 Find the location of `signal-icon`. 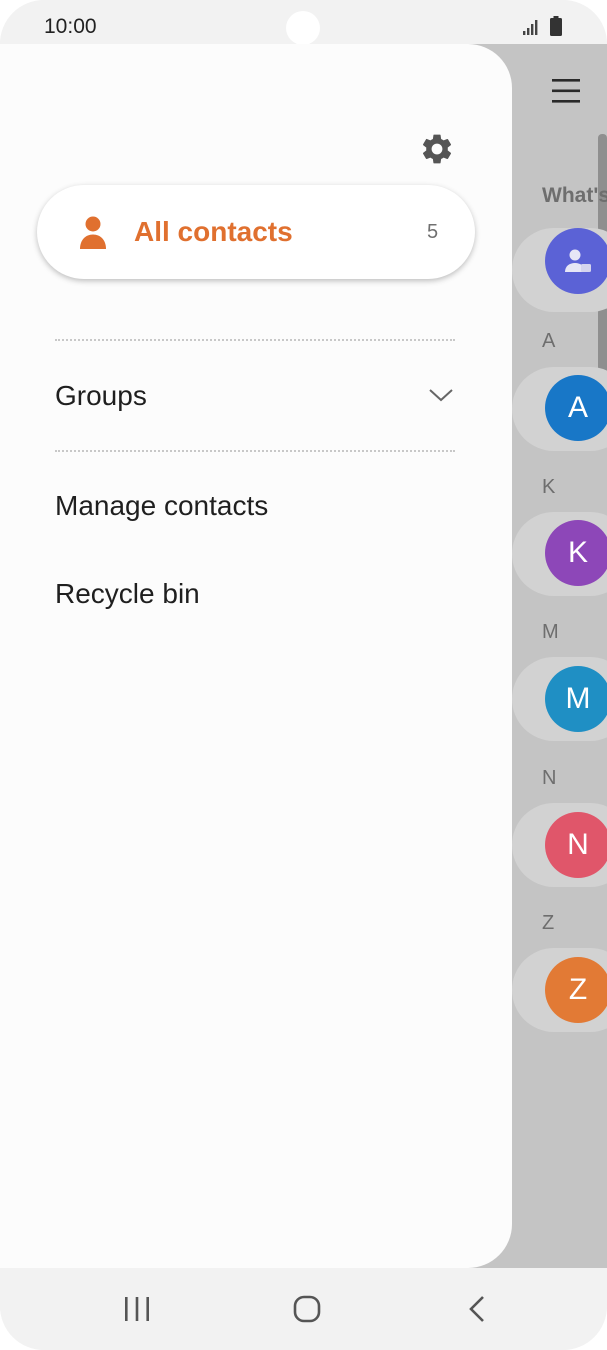

signal-icon is located at coordinates (530, 27).